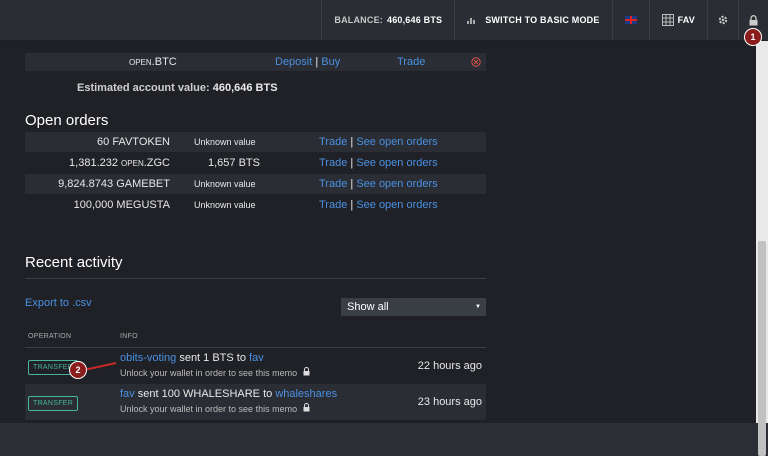 The image size is (768, 456). What do you see at coordinates (67, 120) in the screenshot?
I see `open-orders-title: Open orders` at bounding box center [67, 120].